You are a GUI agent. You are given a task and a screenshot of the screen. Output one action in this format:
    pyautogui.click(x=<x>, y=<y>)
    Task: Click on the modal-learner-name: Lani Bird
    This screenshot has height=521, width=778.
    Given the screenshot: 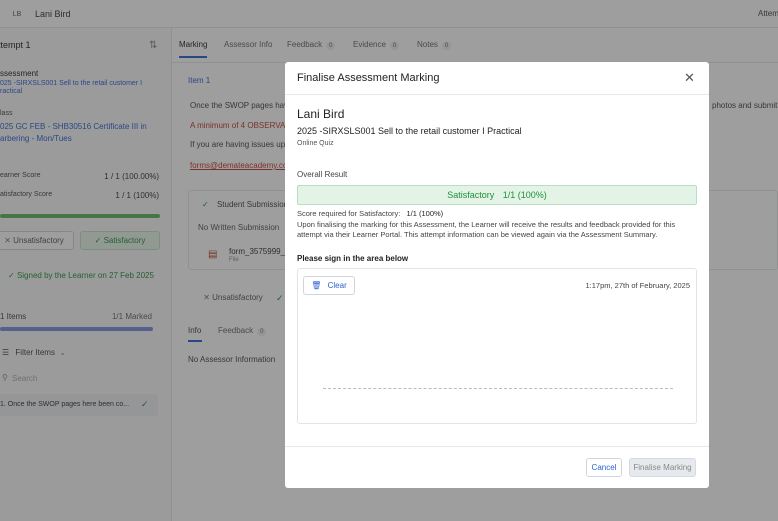 What is the action you would take?
    pyautogui.click(x=321, y=114)
    